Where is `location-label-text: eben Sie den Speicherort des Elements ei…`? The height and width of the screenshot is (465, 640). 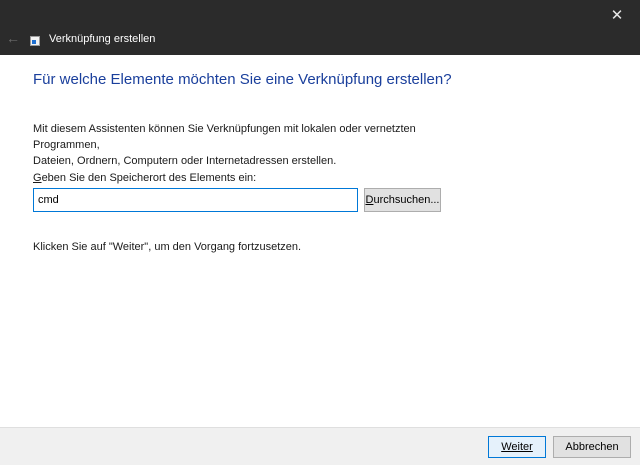
location-label-text: eben Sie den Speicherort des Elements ei… is located at coordinates (149, 178).